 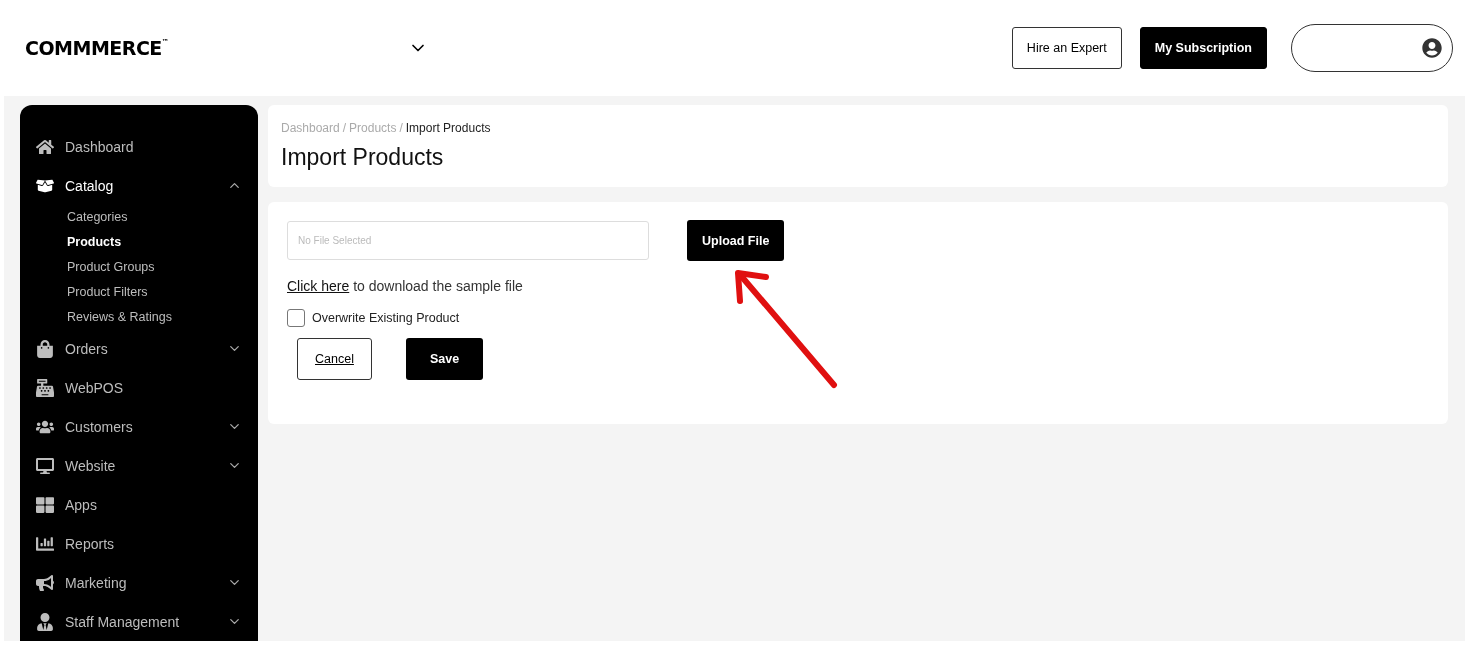 I want to click on submenu-item: Reviews & Ratings, so click(x=139, y=316).